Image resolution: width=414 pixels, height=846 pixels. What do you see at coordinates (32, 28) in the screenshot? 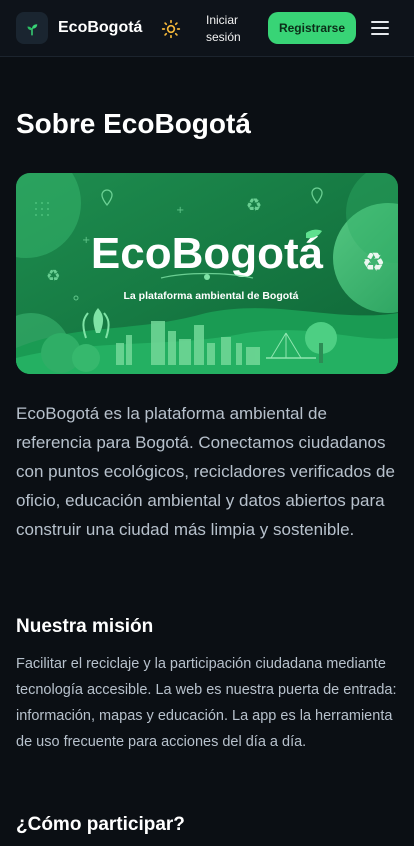
I see `sprout-icon` at bounding box center [32, 28].